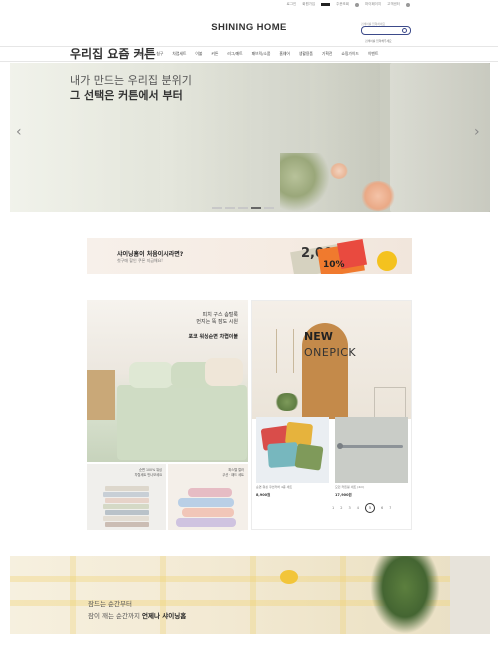  Describe the element at coordinates (343, 495) in the screenshot. I see `item2-price: 17,900원` at that location.